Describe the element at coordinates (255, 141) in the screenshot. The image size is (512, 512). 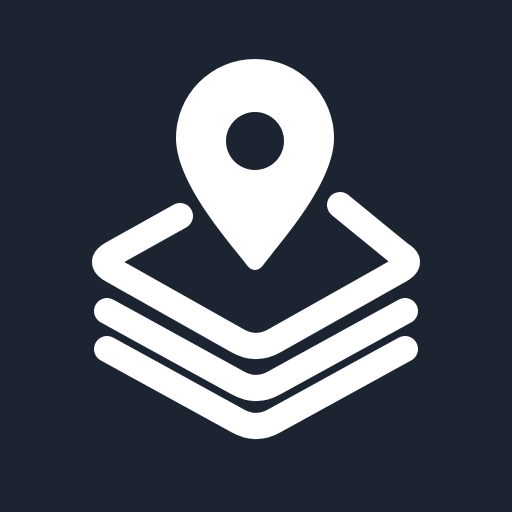
I see `location-pin-hole` at that location.